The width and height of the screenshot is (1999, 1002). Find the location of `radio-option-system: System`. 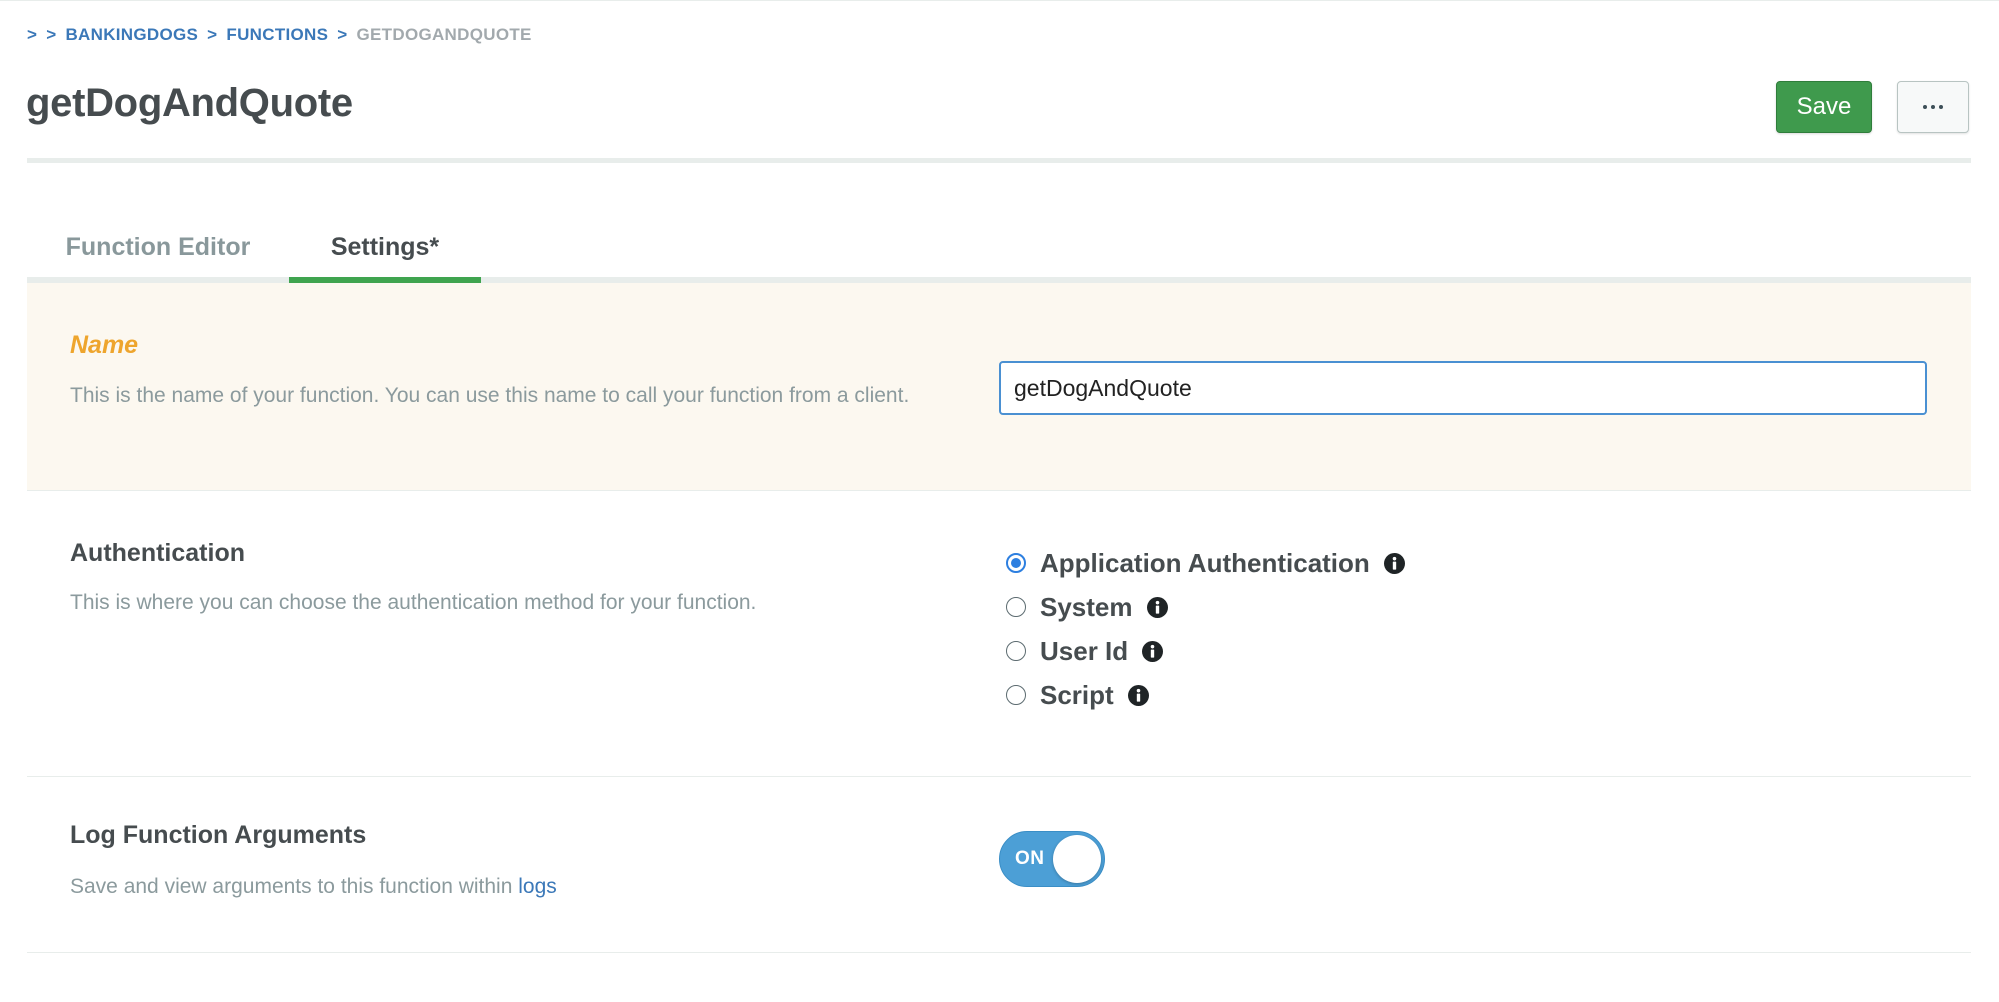

radio-option-system: System is located at coordinates (1205, 607).